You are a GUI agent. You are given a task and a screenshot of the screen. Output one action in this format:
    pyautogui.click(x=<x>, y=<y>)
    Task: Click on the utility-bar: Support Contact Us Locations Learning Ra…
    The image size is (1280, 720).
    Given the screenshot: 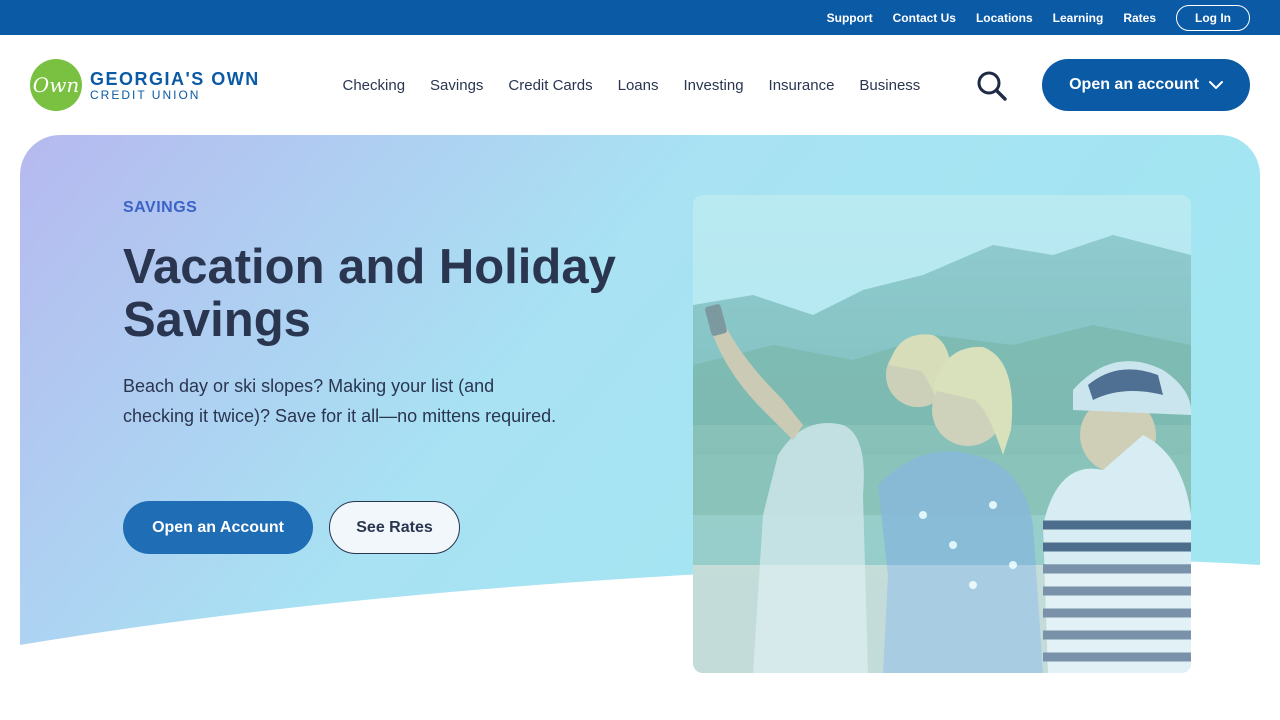 What is the action you would take?
    pyautogui.click(x=640, y=17)
    